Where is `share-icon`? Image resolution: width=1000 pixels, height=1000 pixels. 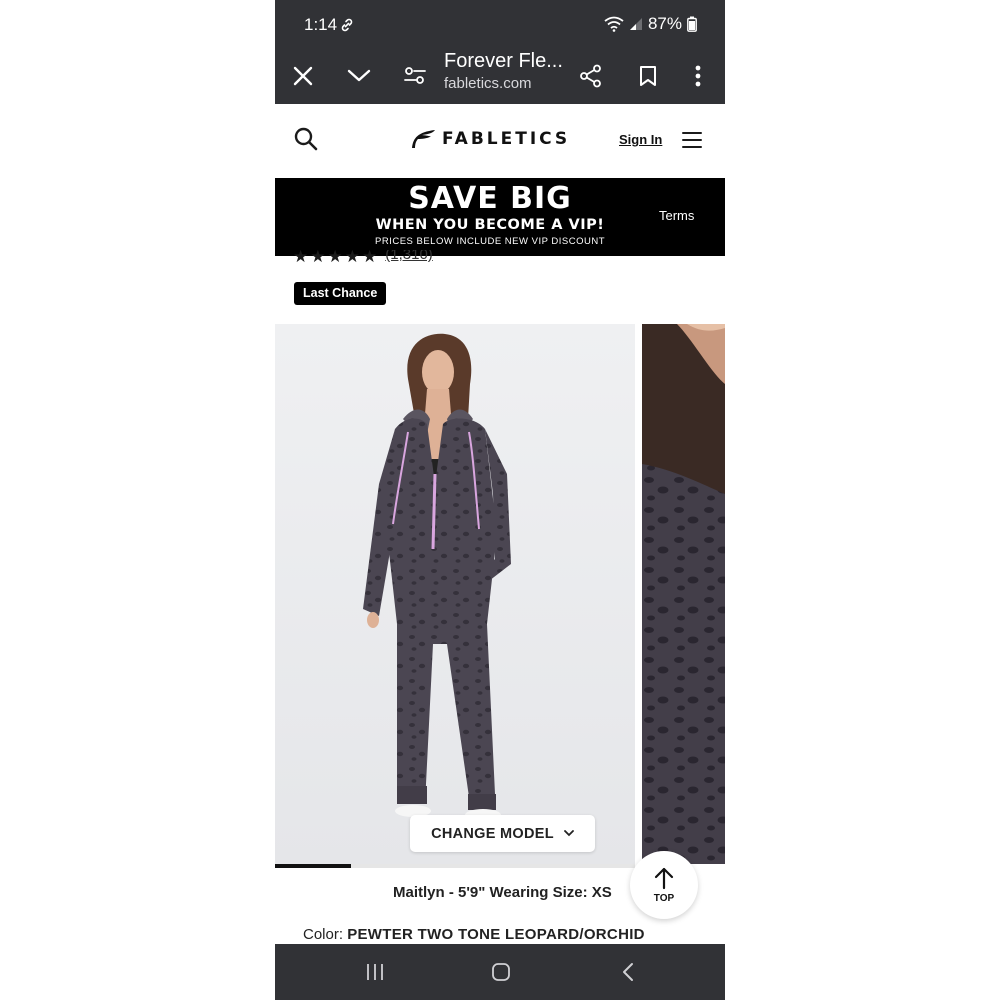 share-icon is located at coordinates (590, 76).